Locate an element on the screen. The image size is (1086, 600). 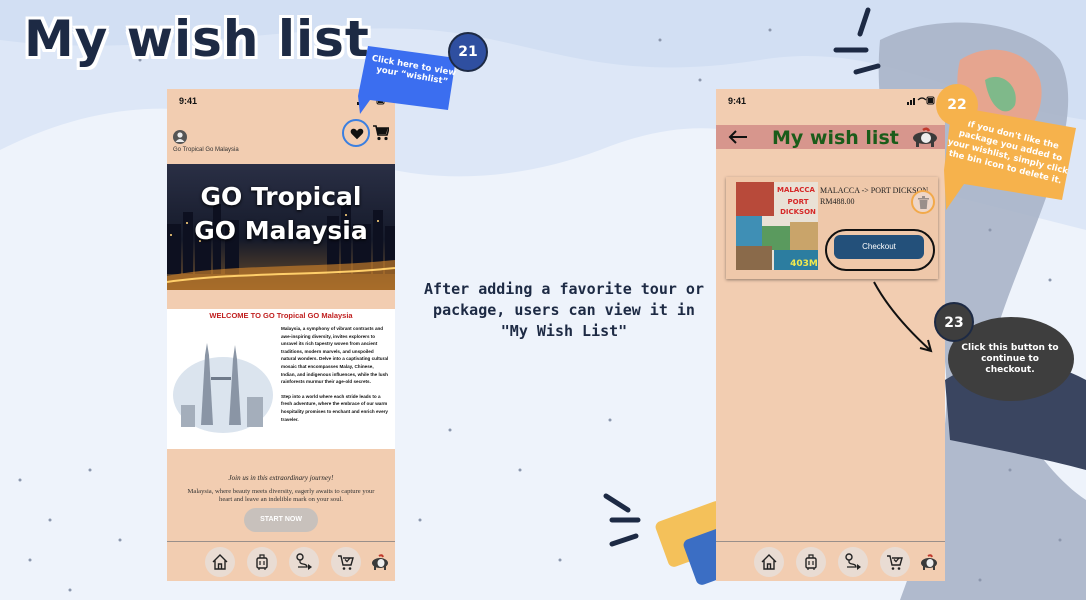
hero-banner: GO Tropical GO Malaysia is located at coordinates (281, 227).